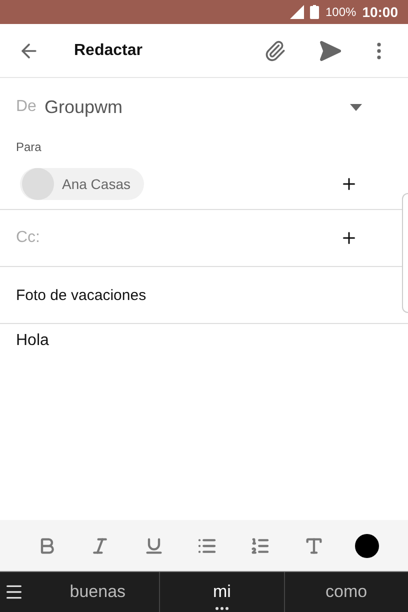  What do you see at coordinates (315, 12) in the screenshot?
I see `battery-icon` at bounding box center [315, 12].